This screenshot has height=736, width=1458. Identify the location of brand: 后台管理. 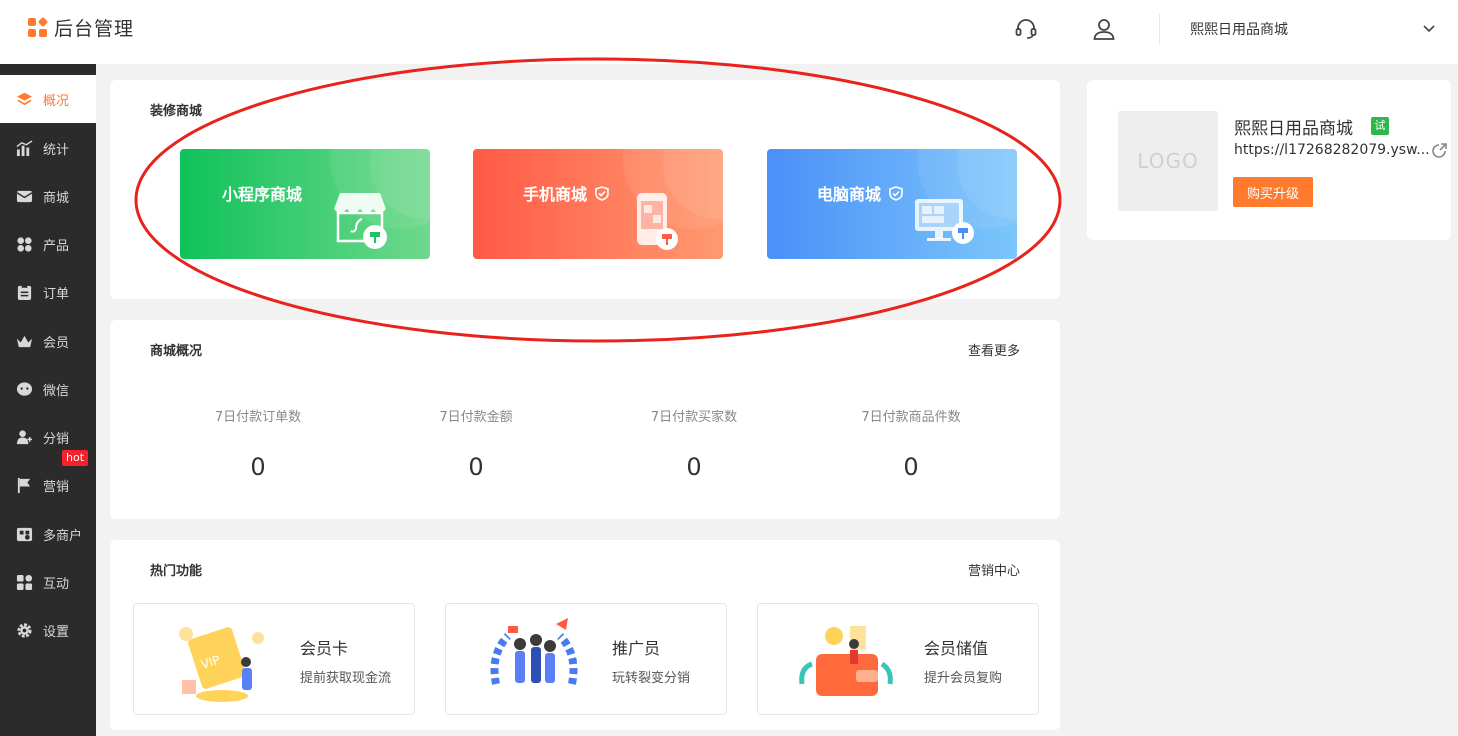
(81, 27).